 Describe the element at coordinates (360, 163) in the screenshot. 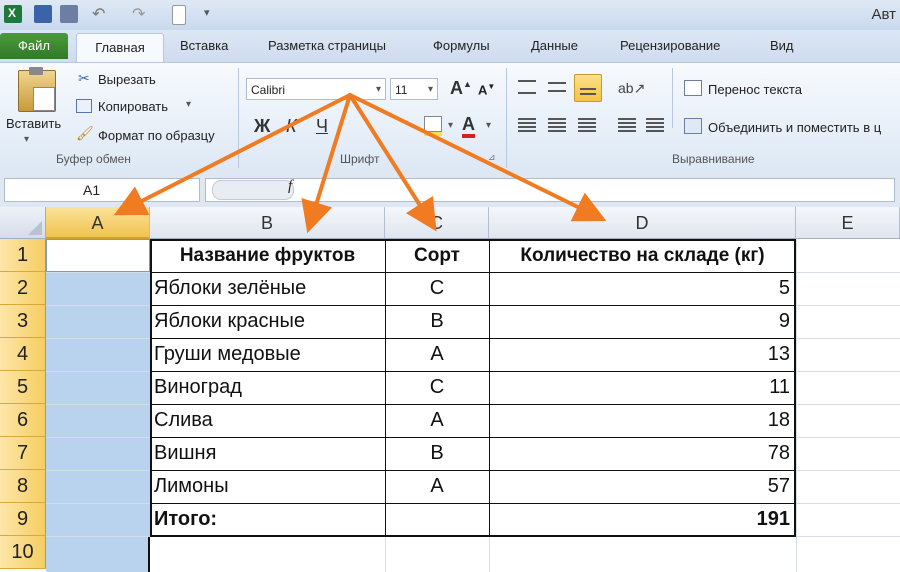

I see `annotation-arrows` at that location.